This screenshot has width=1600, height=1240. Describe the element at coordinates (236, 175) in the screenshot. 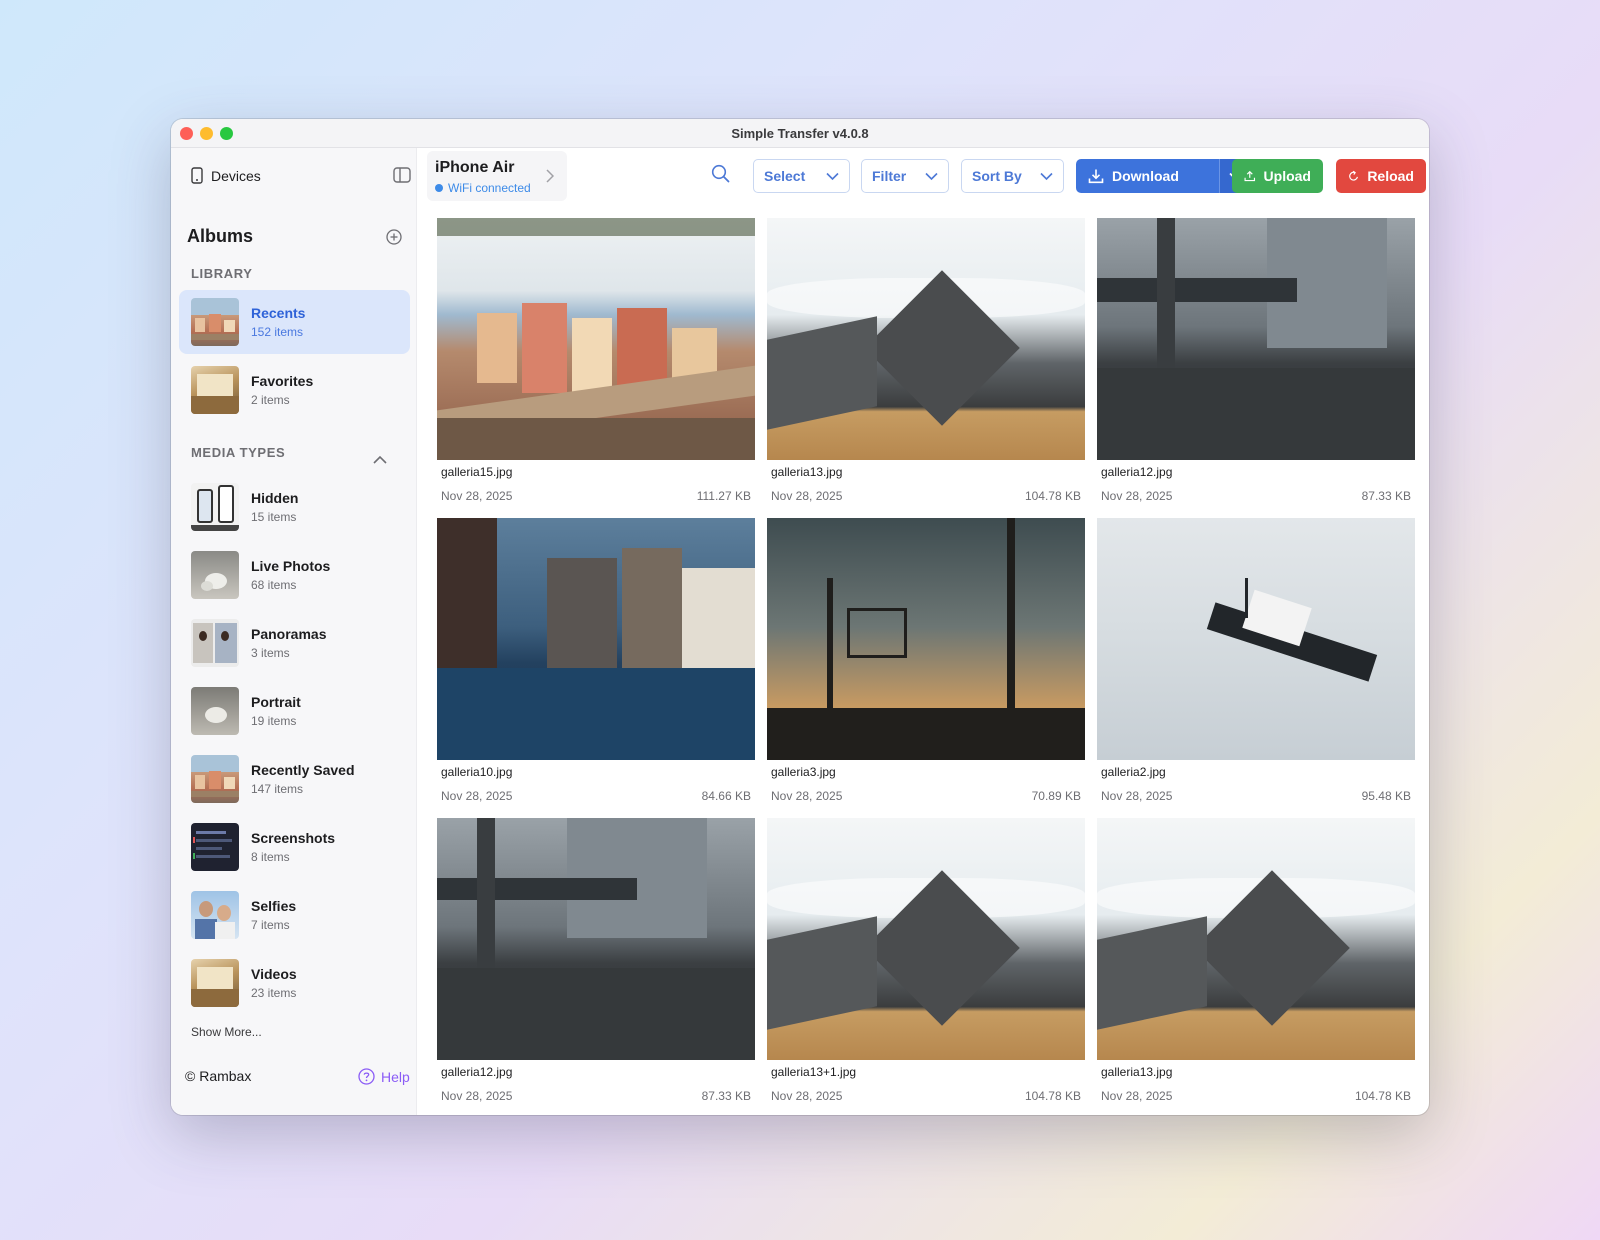

I see `devices-label: Devices` at that location.